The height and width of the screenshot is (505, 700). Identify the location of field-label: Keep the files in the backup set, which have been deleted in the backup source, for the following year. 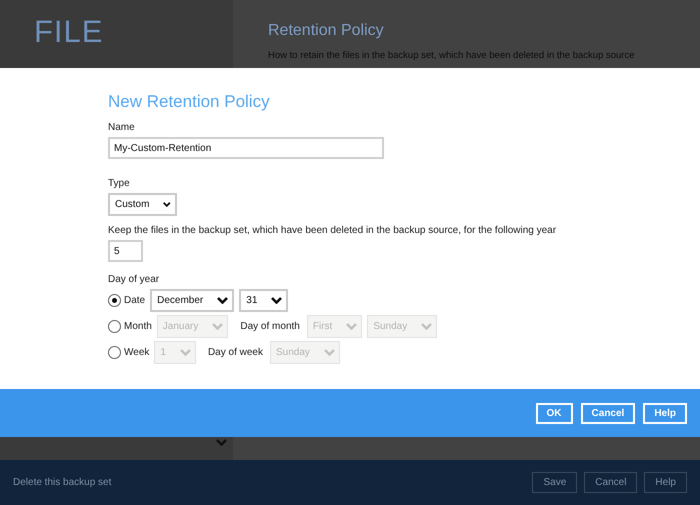
(332, 230).